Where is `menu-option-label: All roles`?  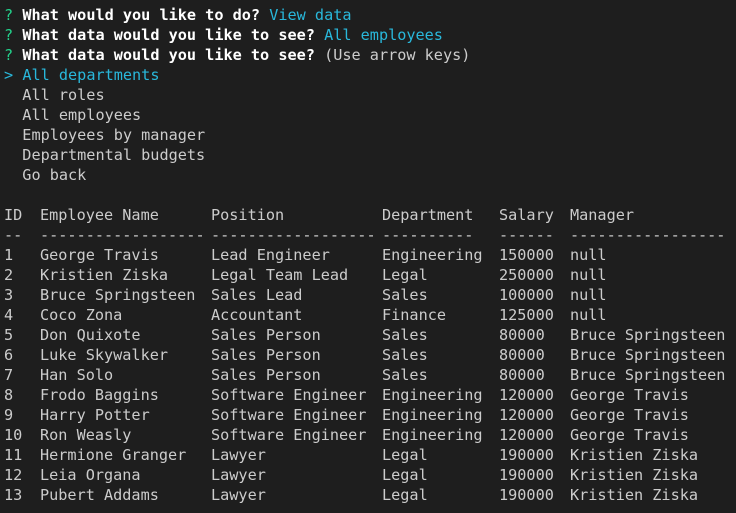 menu-option-label: All roles is located at coordinates (63, 95).